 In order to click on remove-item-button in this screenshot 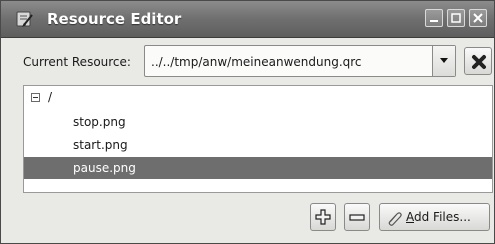, I will do `click(357, 217)`.